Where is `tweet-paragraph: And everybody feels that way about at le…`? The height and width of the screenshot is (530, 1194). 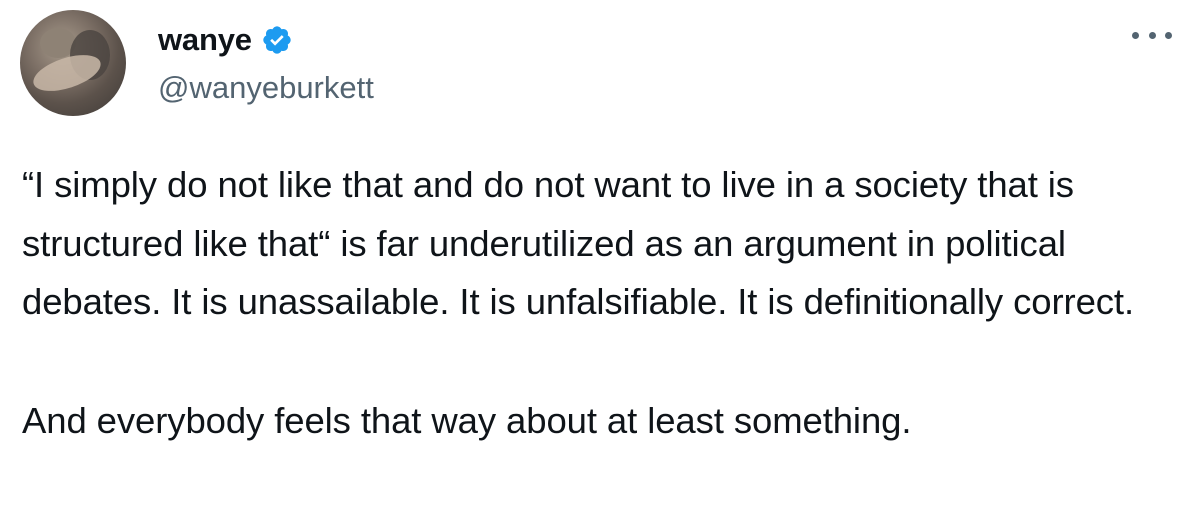
tweet-paragraph: And everybody feels that way about at le… is located at coordinates (467, 420).